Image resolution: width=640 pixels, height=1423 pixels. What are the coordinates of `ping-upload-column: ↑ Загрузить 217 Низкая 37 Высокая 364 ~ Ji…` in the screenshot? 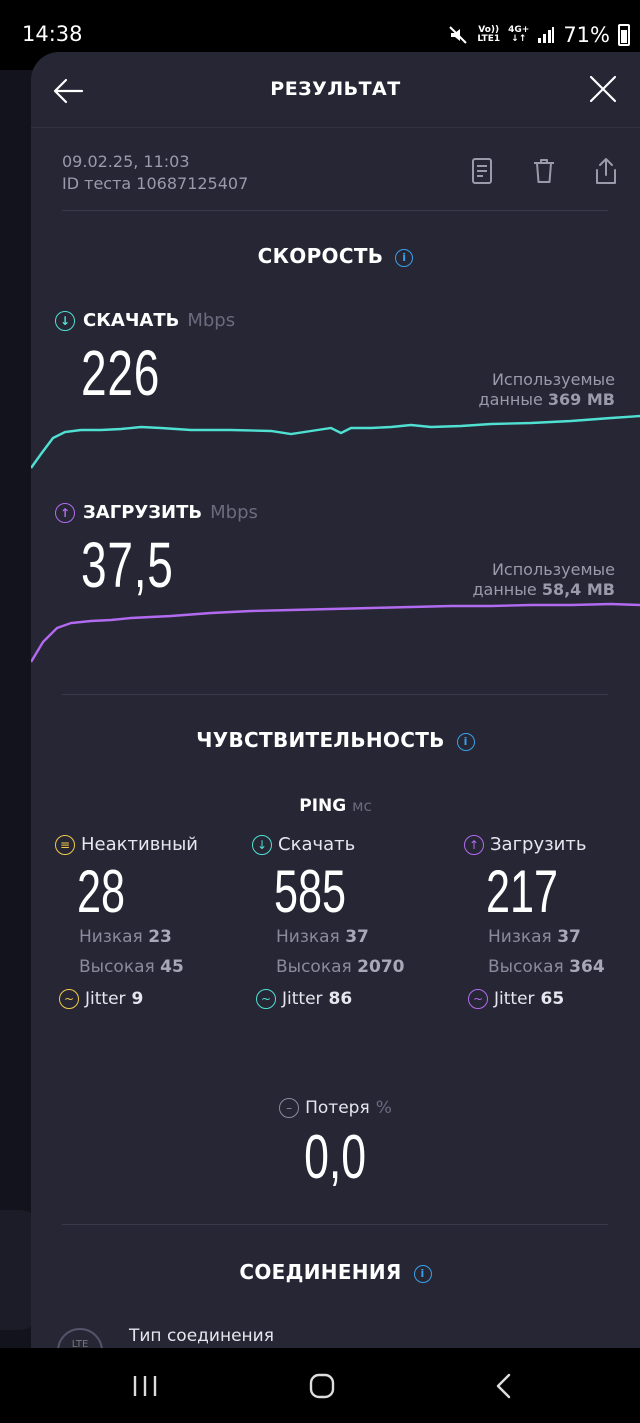 It's located at (534, 921).